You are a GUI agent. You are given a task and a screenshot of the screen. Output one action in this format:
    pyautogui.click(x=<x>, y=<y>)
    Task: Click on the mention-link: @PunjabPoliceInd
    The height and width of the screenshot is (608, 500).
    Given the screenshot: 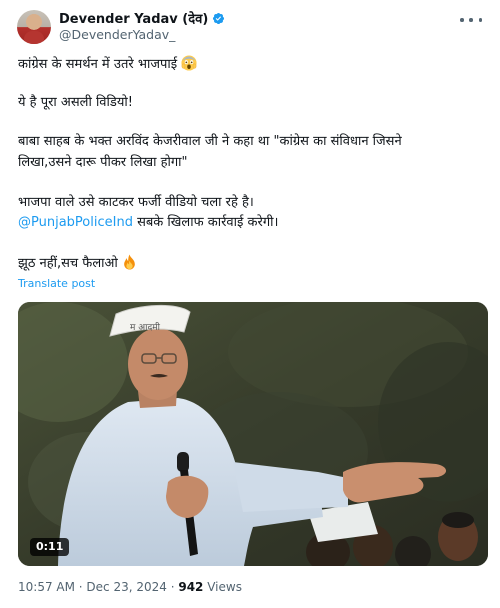 What is the action you would take?
    pyautogui.click(x=75, y=222)
    